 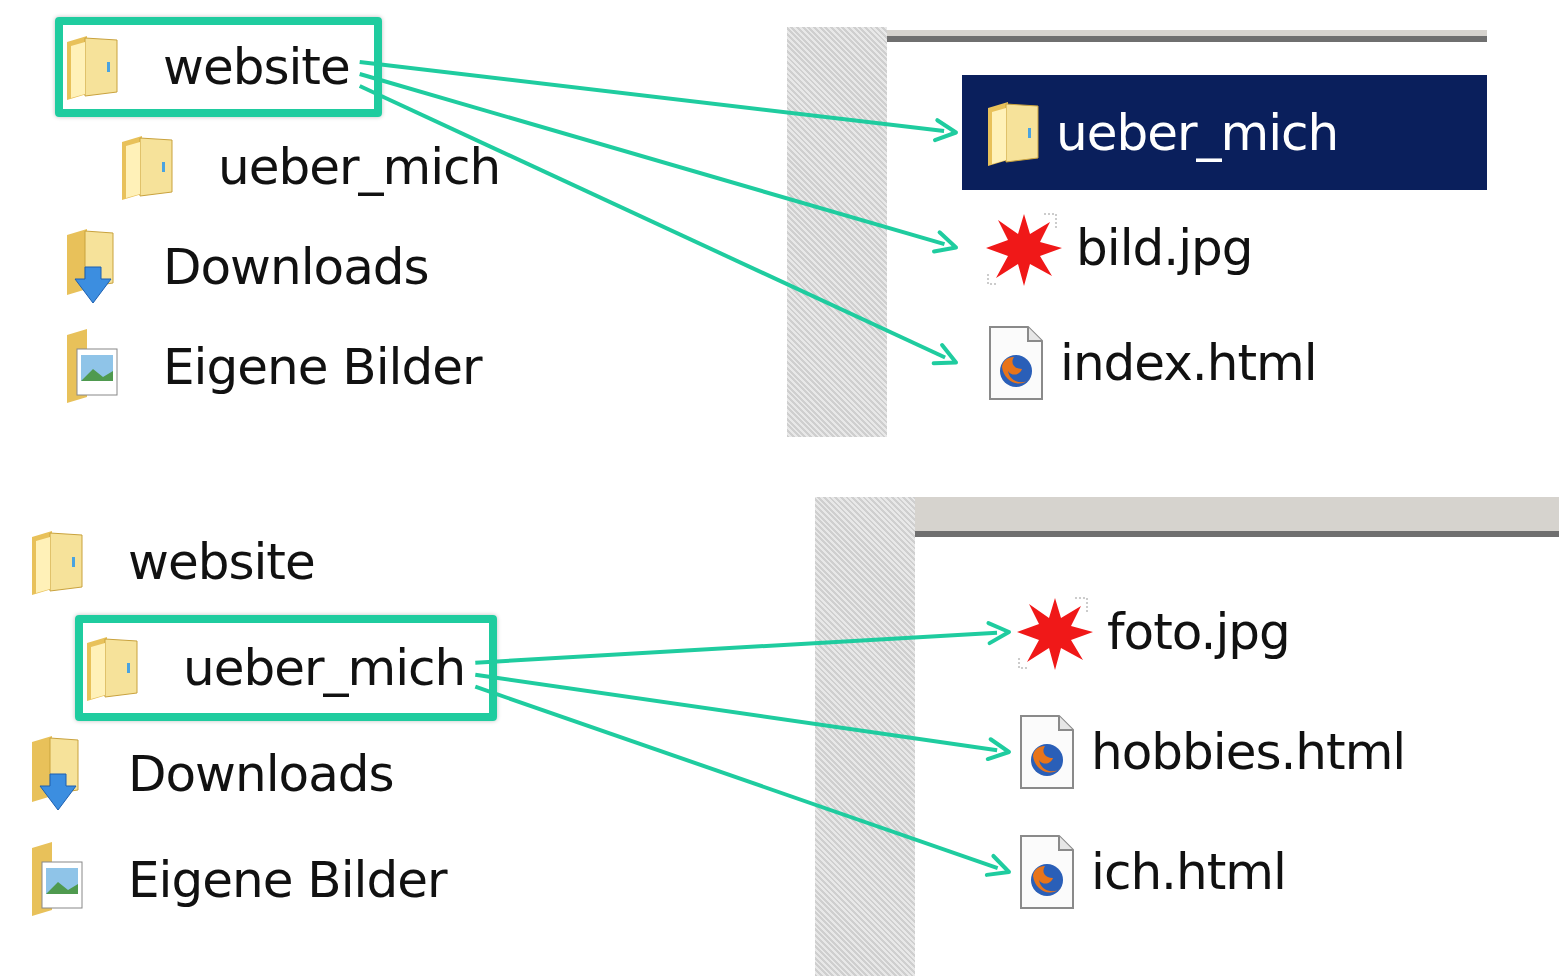 I want to click on file-item: foto.jpg, so click(x=1287, y=632).